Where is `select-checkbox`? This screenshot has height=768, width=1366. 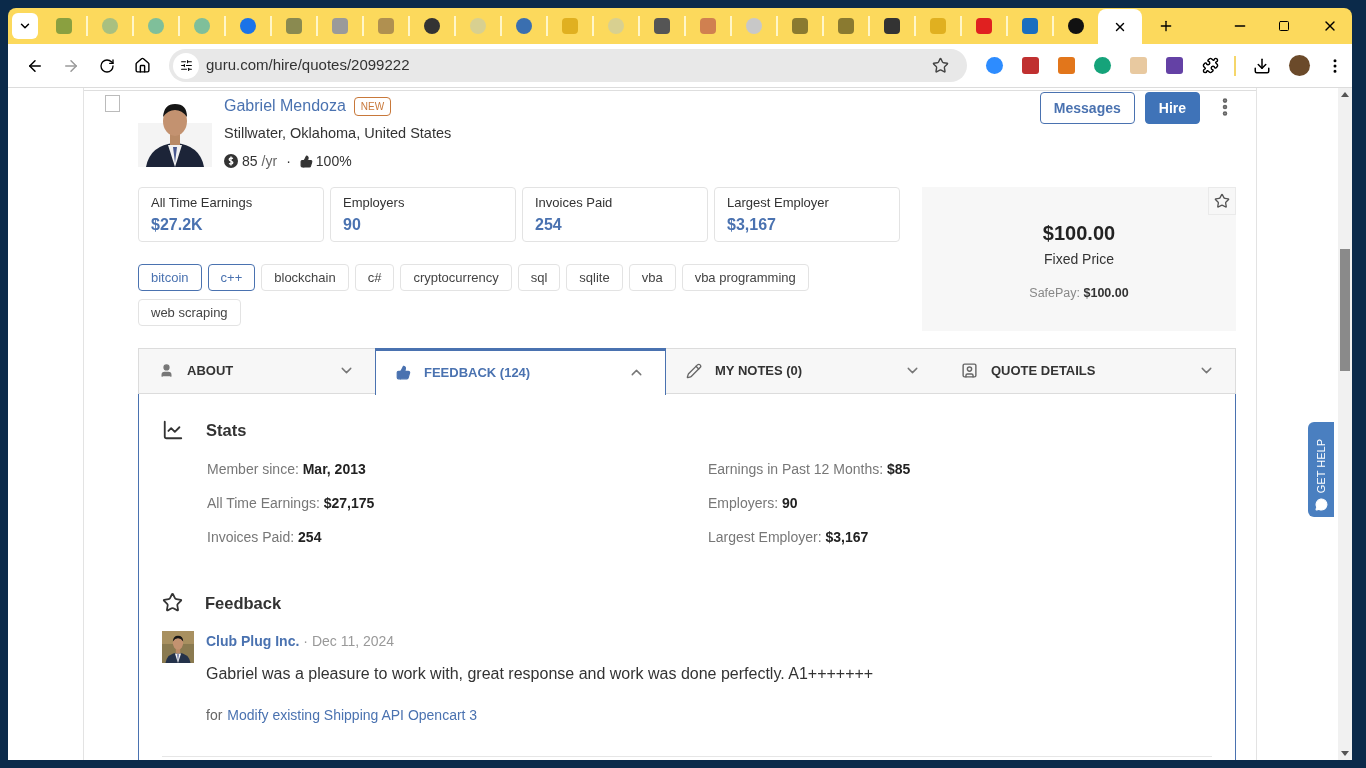
select-checkbox is located at coordinates (112, 103).